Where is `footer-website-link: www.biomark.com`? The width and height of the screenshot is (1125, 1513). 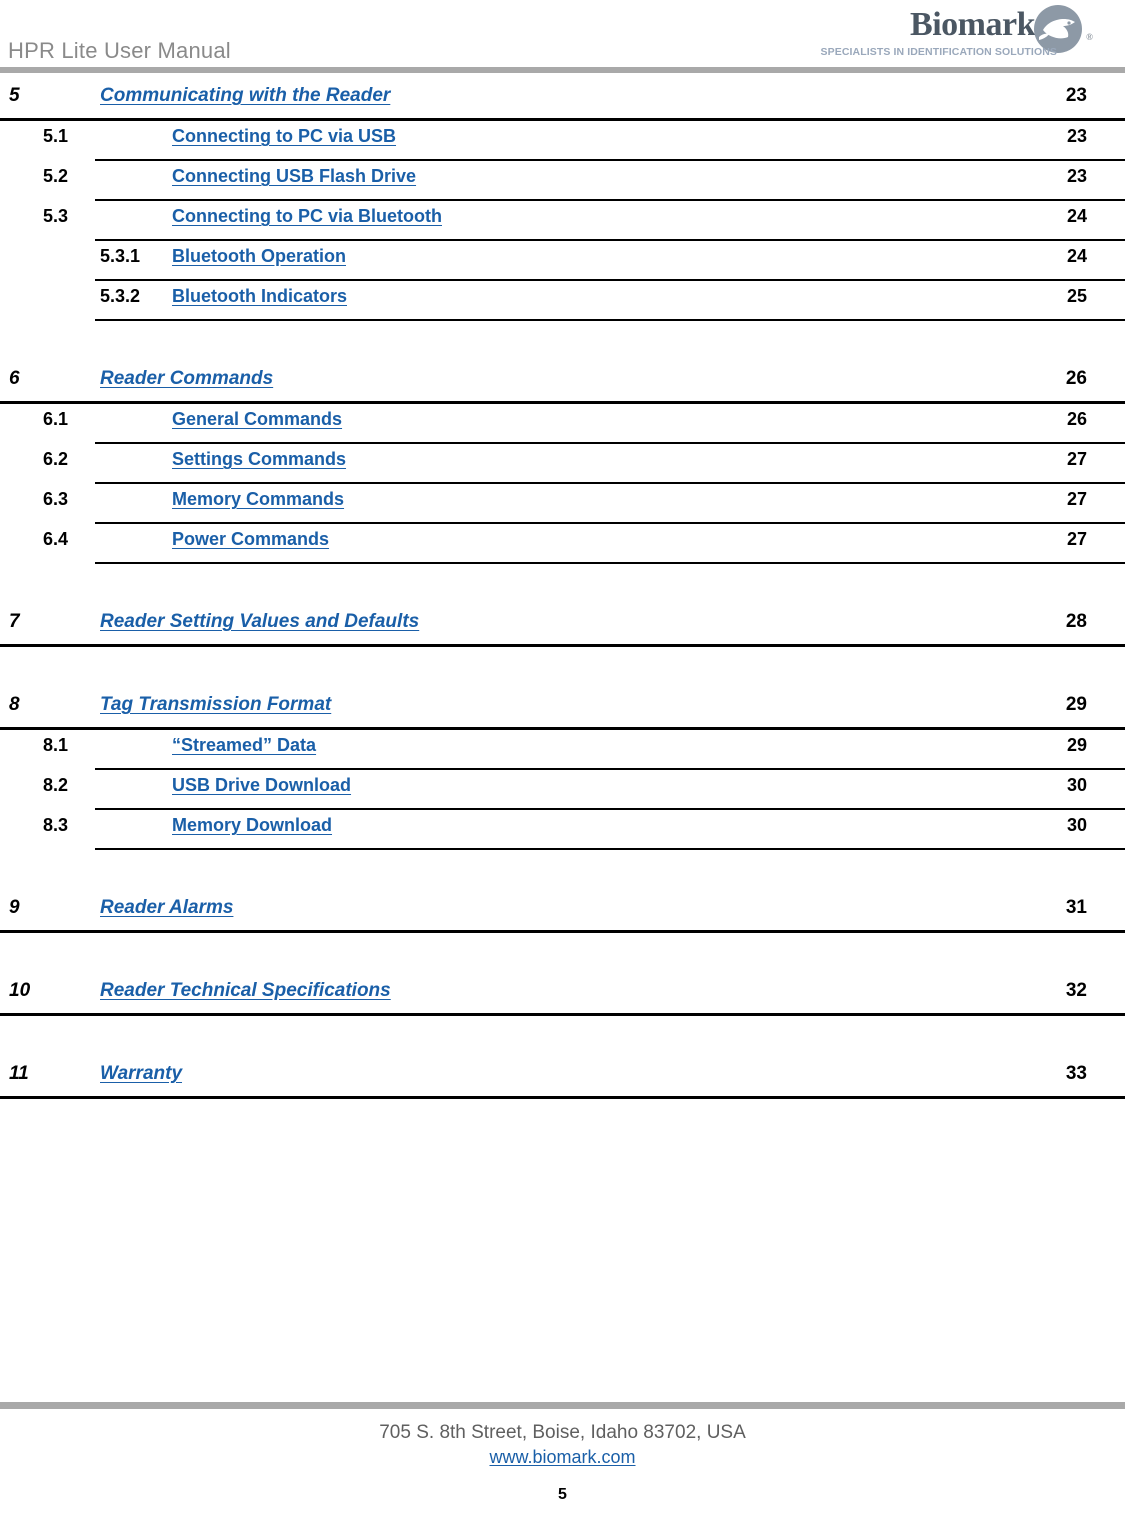 footer-website-link: www.biomark.com is located at coordinates (562, 1457).